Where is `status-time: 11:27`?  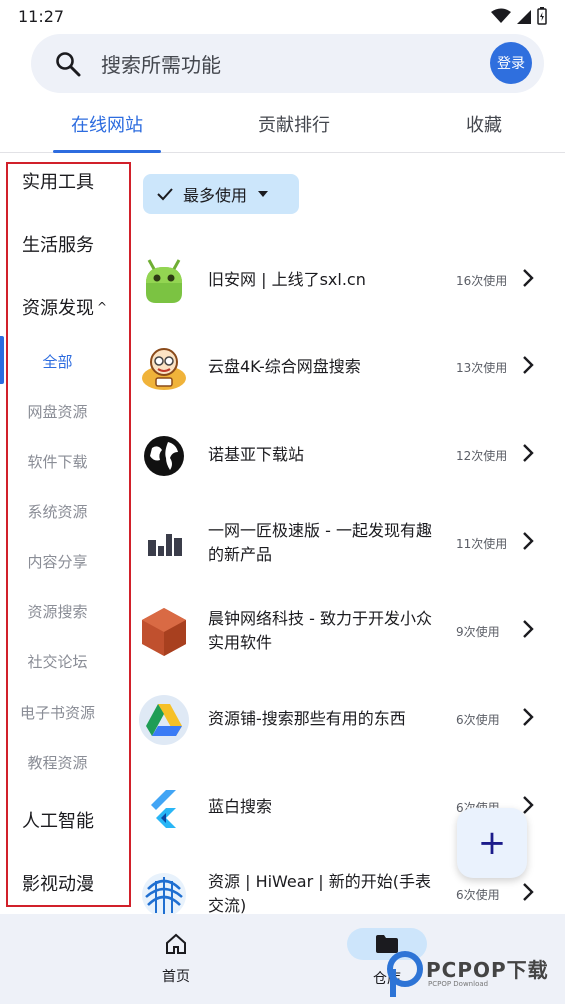
status-time: 11:27 is located at coordinates (41, 16).